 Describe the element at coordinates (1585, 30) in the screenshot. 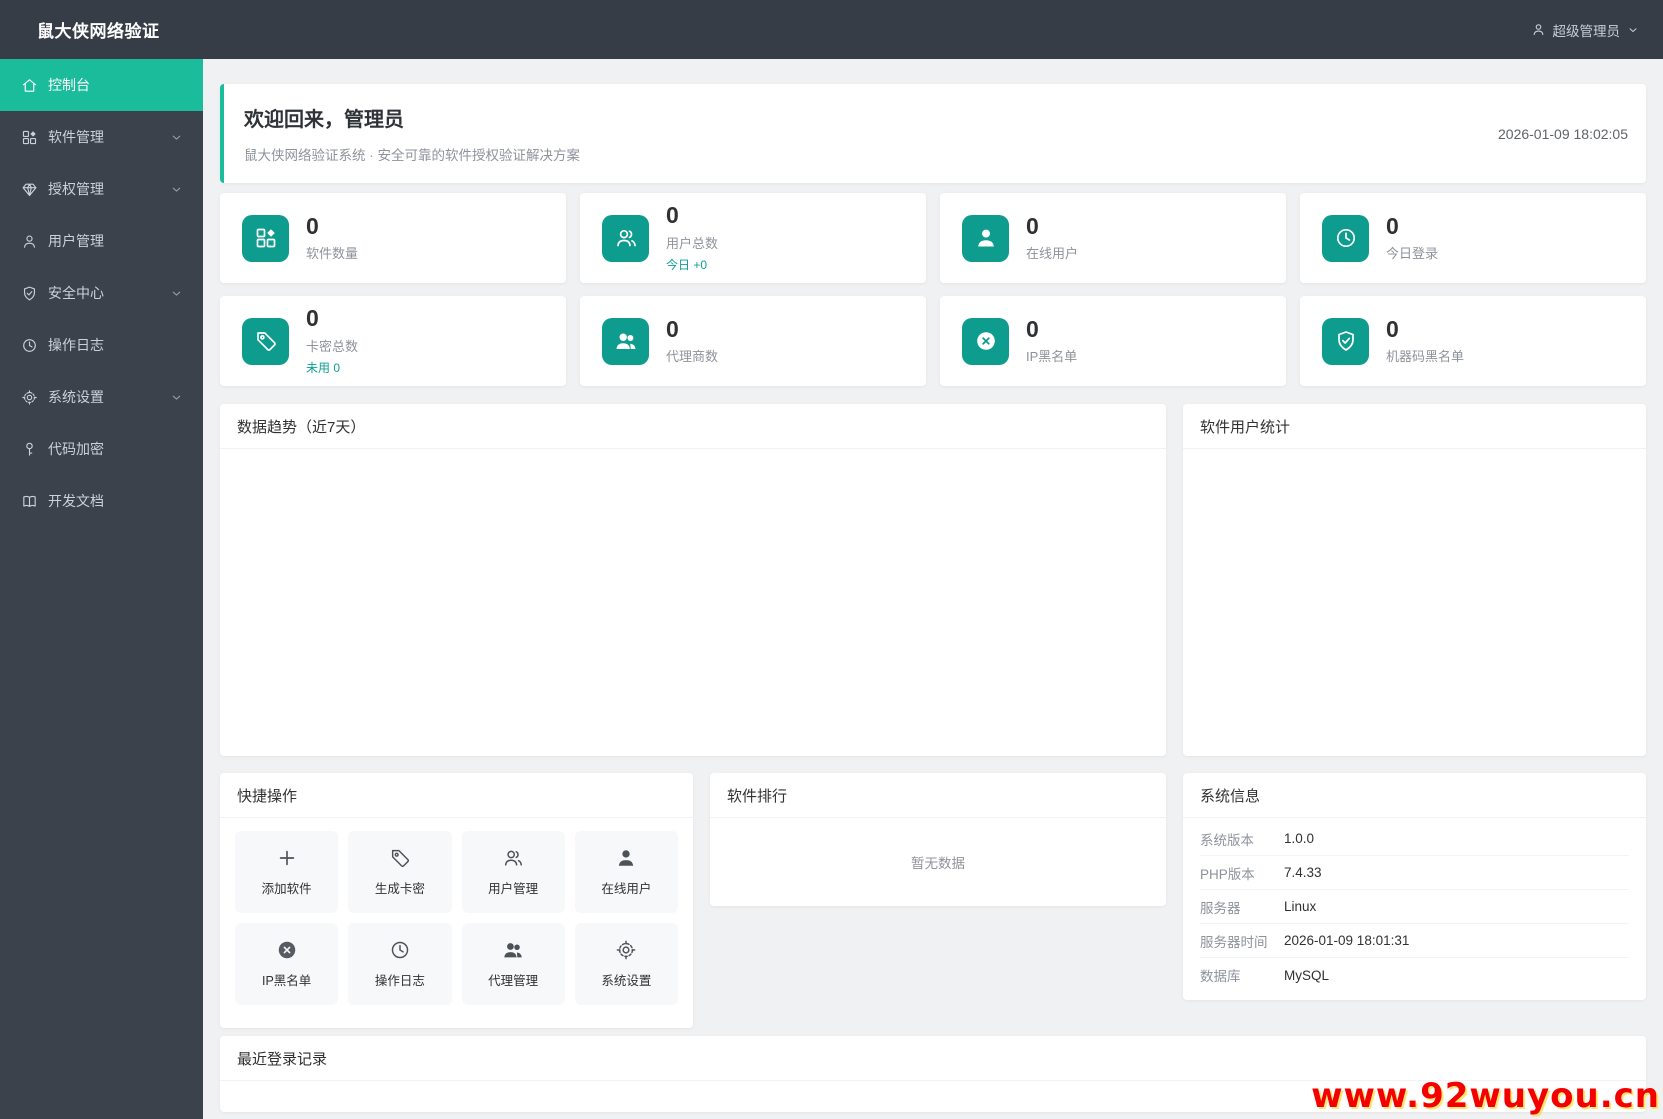

I see `user-menu: 超级管理员` at that location.